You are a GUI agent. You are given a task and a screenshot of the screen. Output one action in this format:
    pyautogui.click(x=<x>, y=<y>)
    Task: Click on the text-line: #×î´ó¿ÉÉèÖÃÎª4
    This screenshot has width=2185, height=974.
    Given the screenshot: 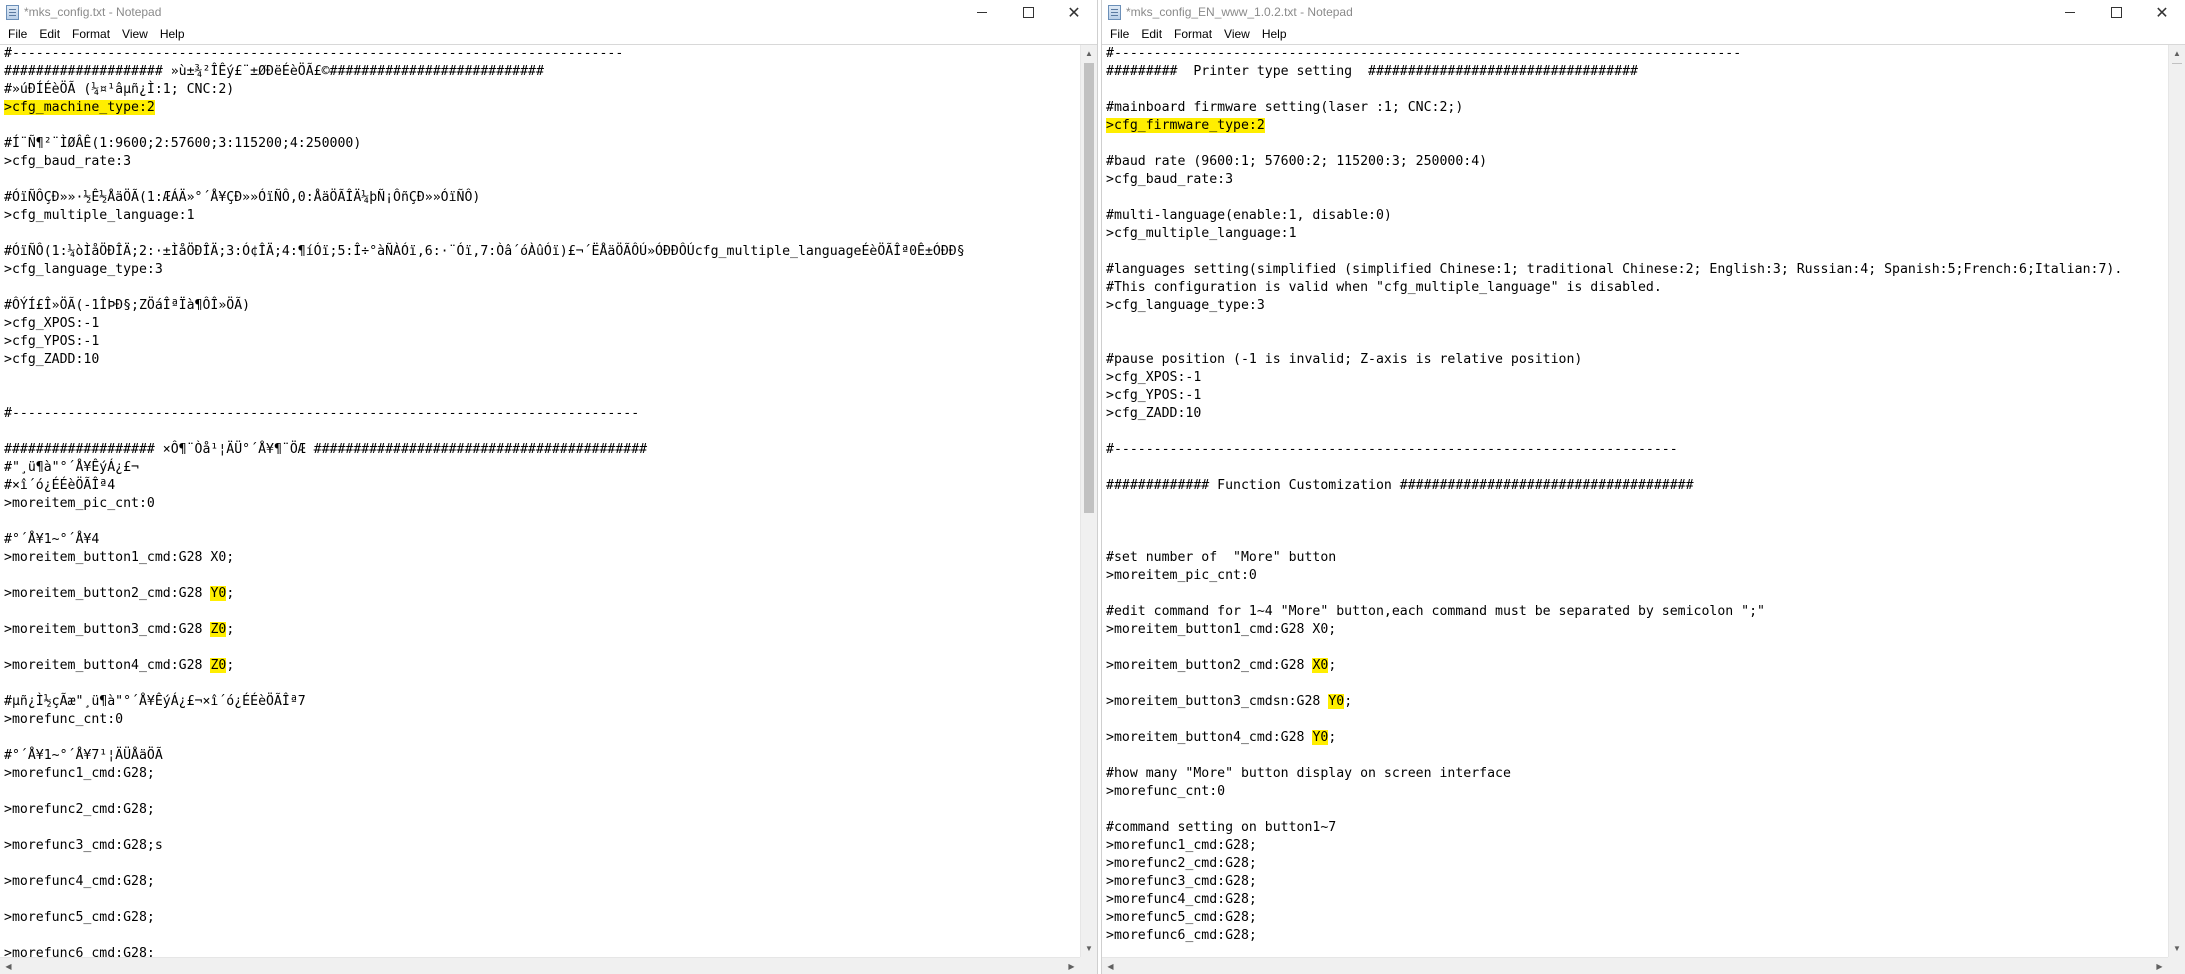 What is the action you would take?
    pyautogui.click(x=541, y=486)
    